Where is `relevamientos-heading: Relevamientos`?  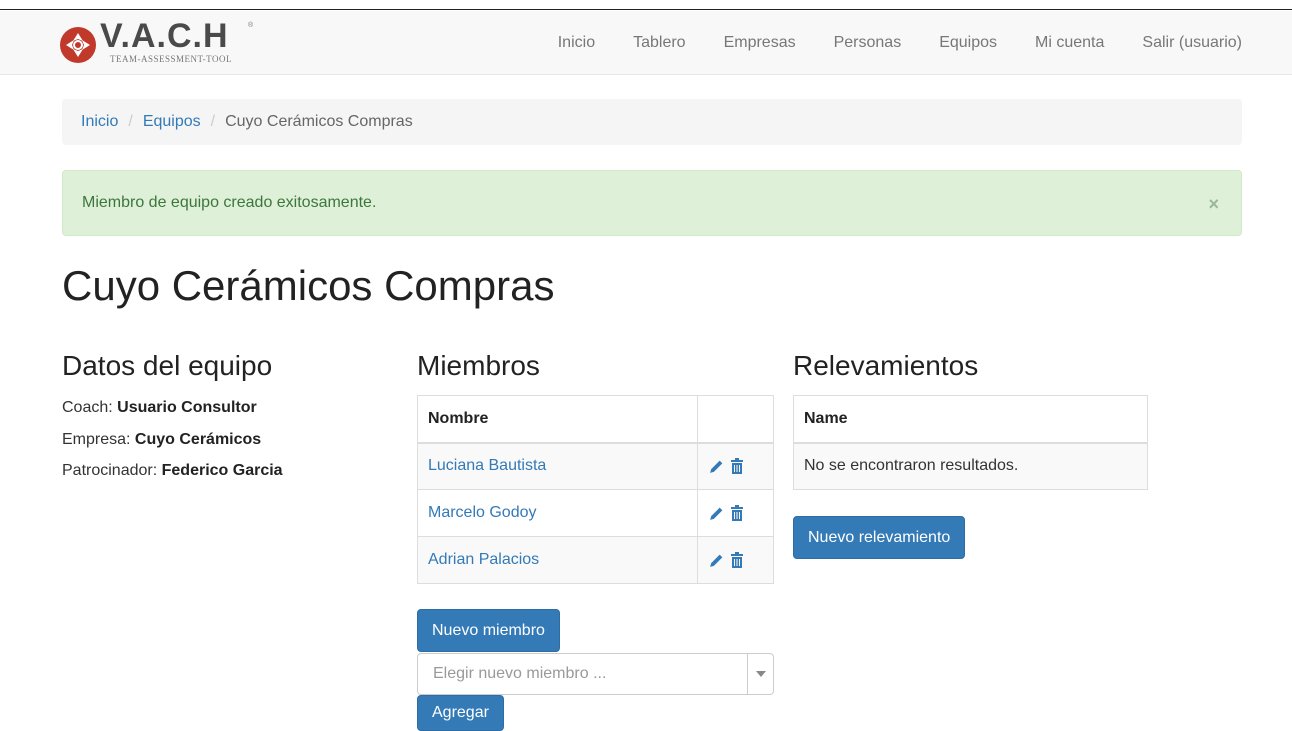
relevamientos-heading: Relevamientos is located at coordinates (886, 365).